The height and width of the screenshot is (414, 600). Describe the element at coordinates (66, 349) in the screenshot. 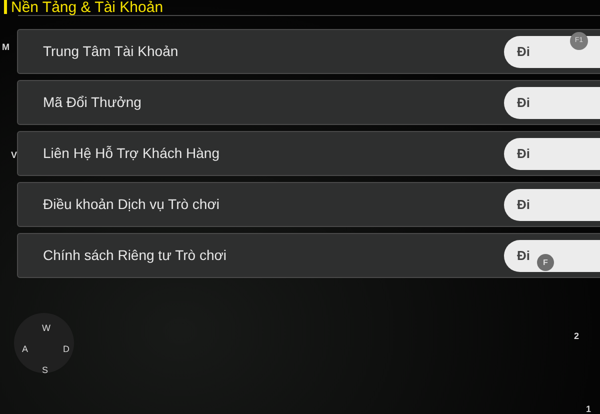

I see `key-hint: D` at that location.